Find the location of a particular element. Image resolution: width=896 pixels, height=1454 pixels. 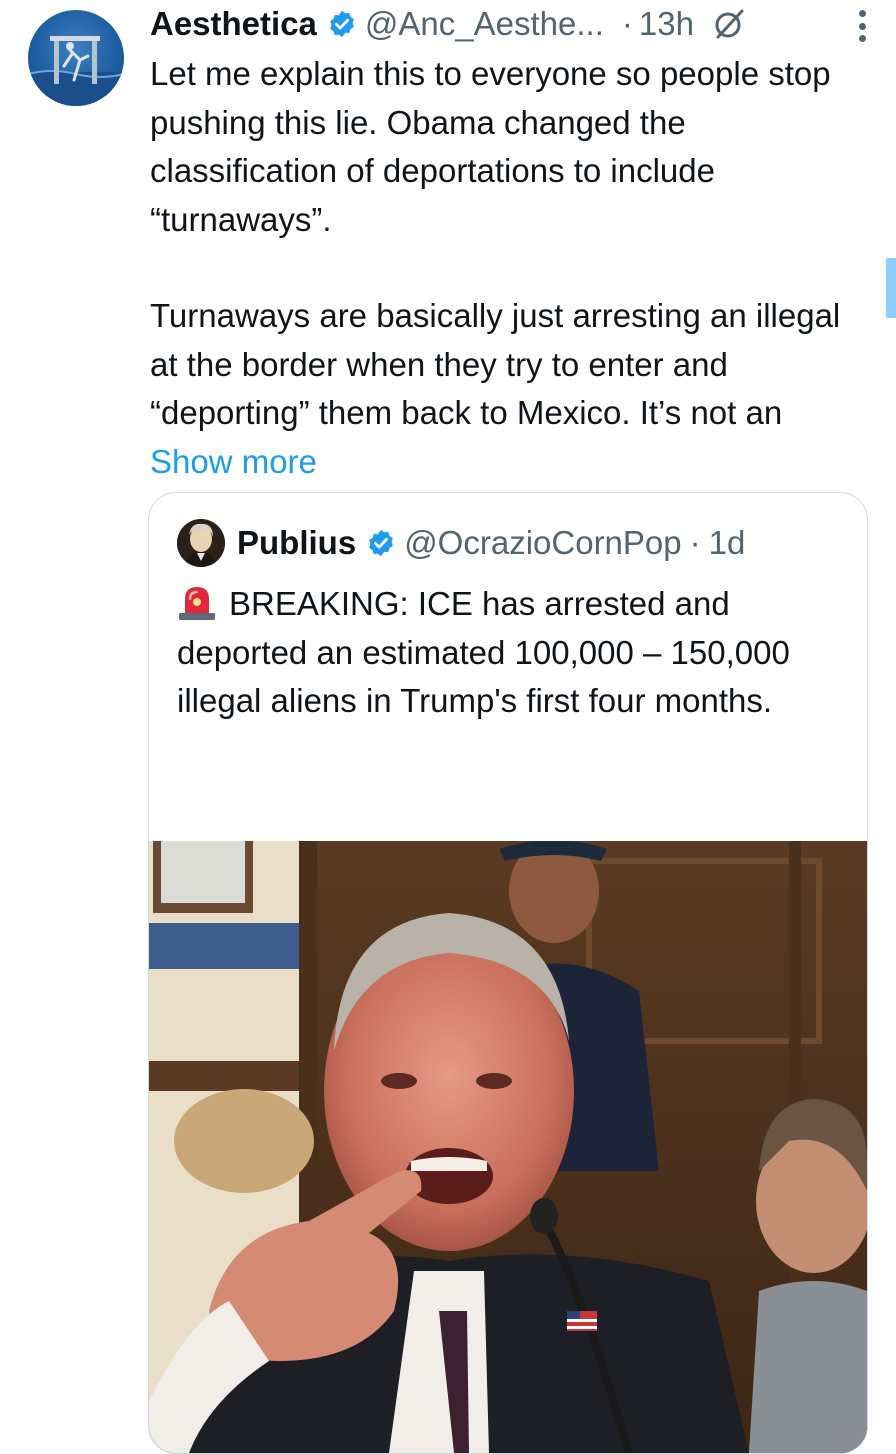

quoted-author-name: Publius is located at coordinates (296, 543).